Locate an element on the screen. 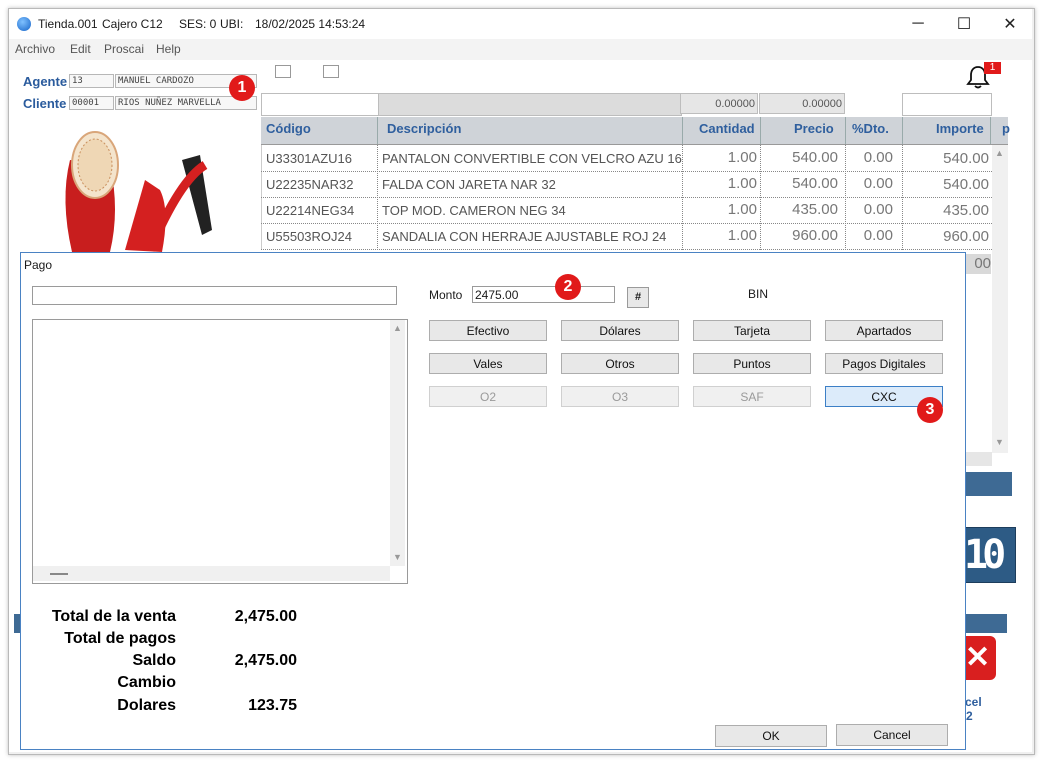  row4-importe: 960.00 is located at coordinates (966, 236).